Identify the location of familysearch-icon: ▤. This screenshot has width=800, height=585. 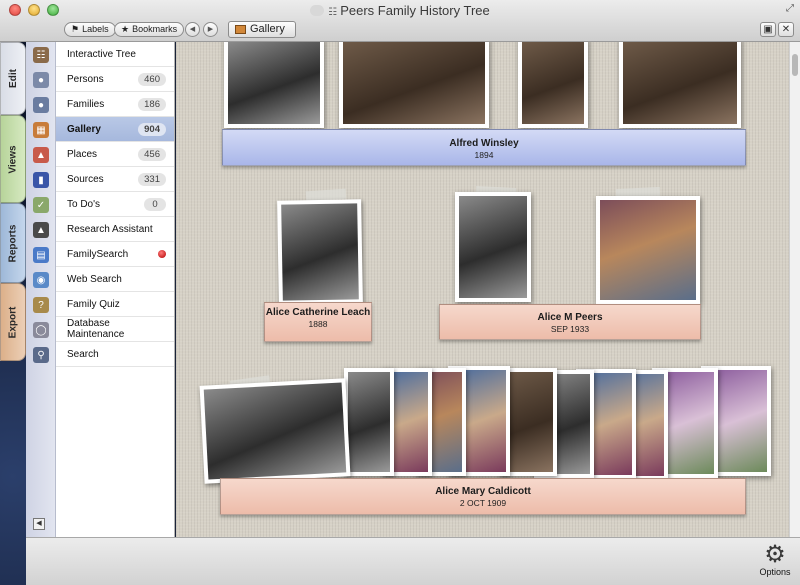
(41, 255).